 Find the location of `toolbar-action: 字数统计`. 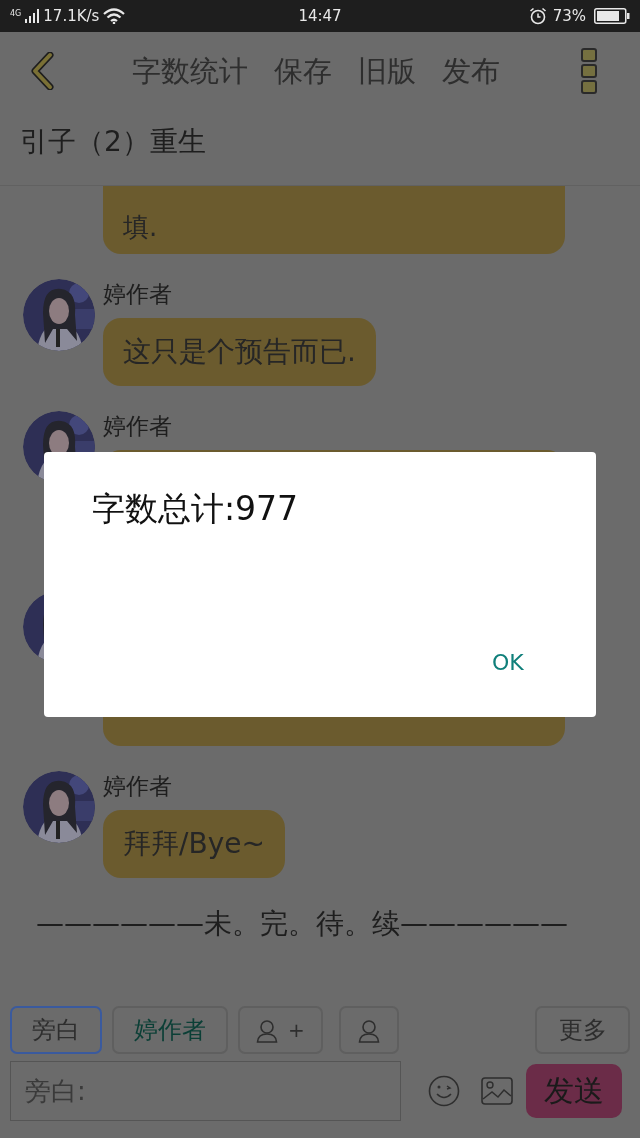

toolbar-action: 字数统计 is located at coordinates (190, 71).